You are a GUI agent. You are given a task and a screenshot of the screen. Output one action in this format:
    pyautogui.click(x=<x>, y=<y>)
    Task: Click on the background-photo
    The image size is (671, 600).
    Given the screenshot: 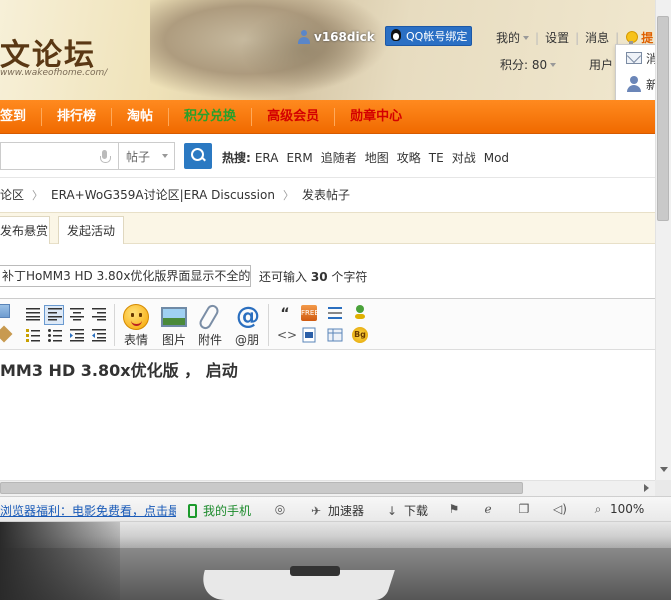 What is the action you would take?
    pyautogui.click(x=335, y=561)
    